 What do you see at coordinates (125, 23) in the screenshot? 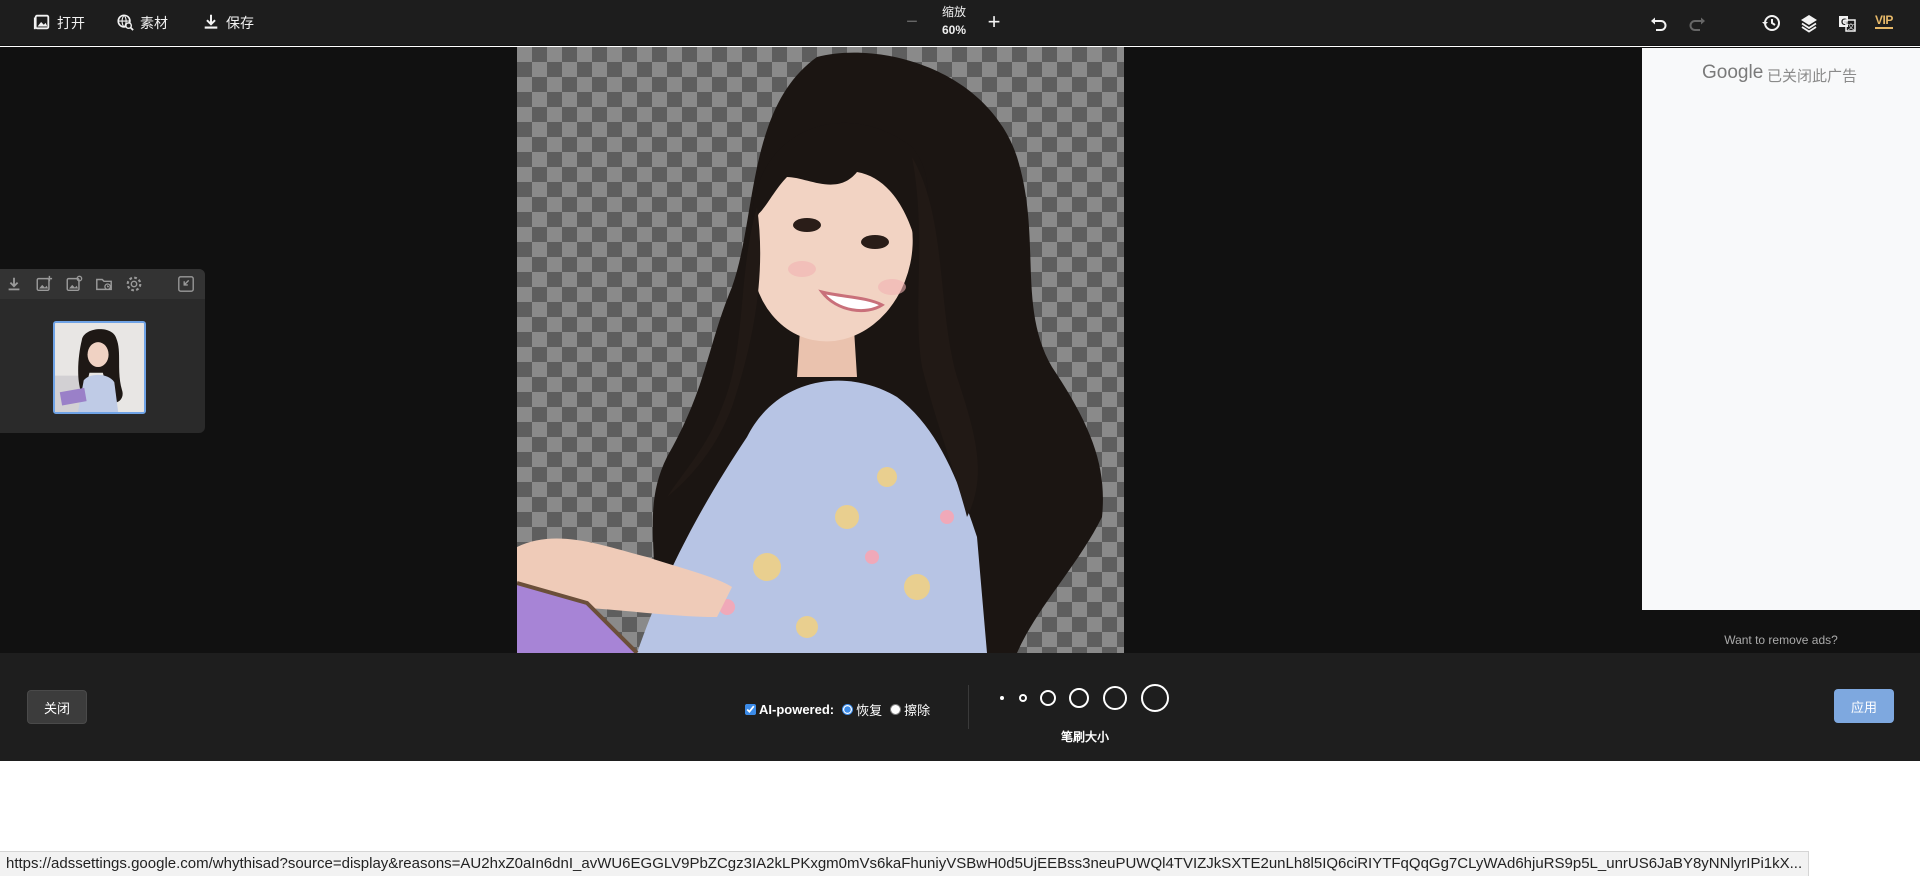
I see `globe-search-icon` at bounding box center [125, 23].